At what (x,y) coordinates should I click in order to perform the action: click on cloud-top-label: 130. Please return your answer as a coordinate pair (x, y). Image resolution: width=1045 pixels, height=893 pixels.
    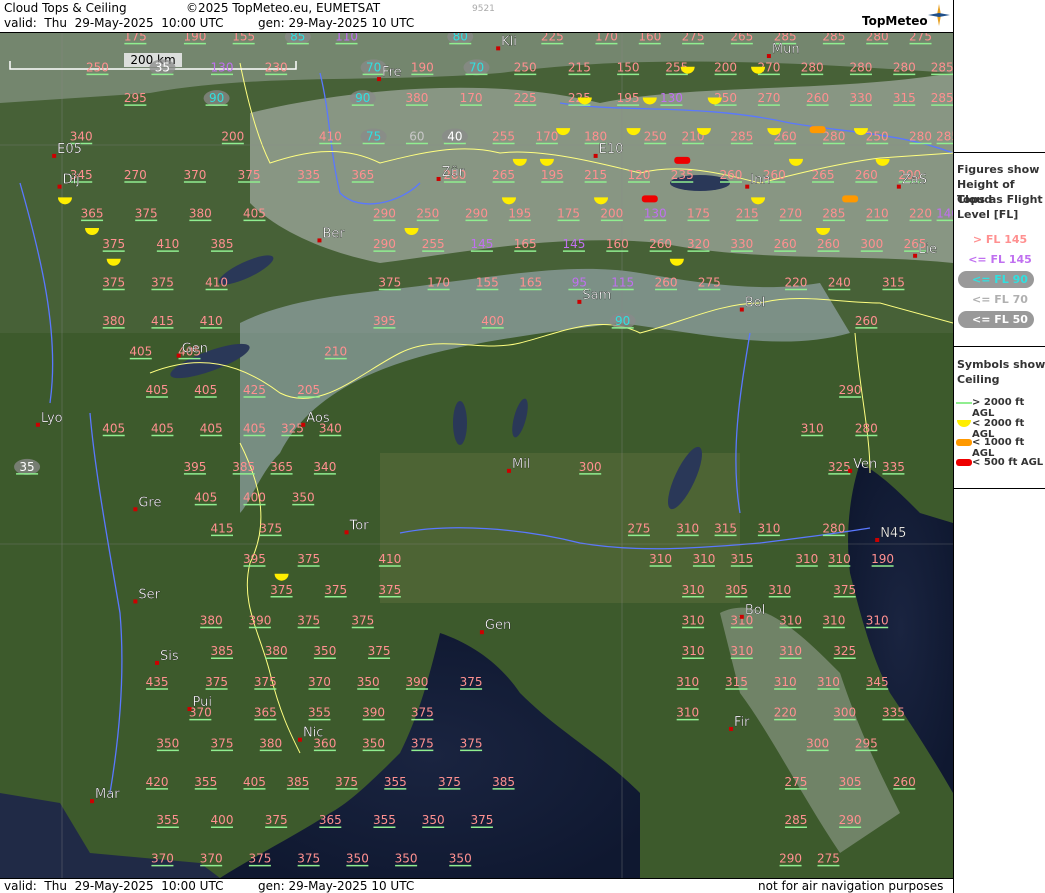
    Looking at the image, I should click on (655, 213).